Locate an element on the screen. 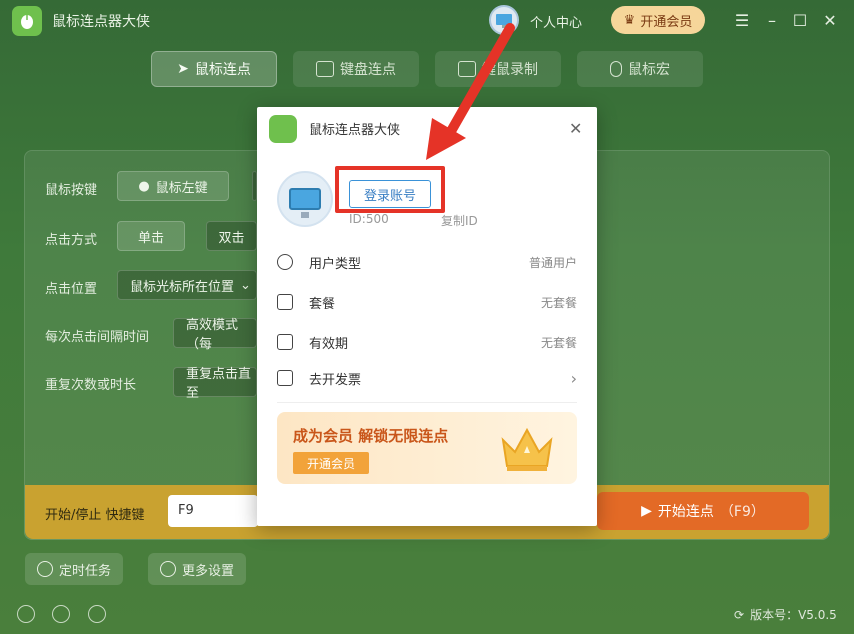 This screenshot has height=634, width=854. start-button-label: 开始连点 is located at coordinates (685, 512).